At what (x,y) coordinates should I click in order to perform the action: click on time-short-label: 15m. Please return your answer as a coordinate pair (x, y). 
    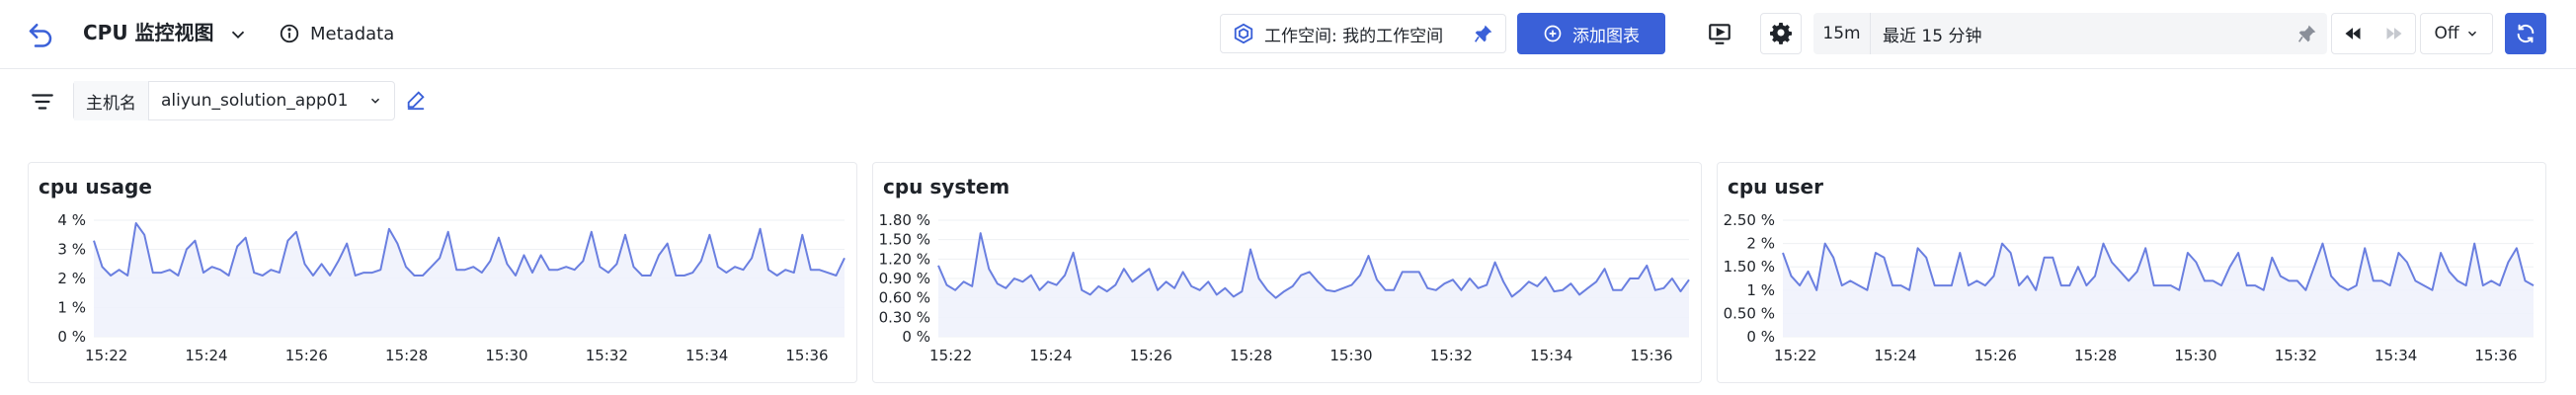
    Looking at the image, I should click on (1842, 34).